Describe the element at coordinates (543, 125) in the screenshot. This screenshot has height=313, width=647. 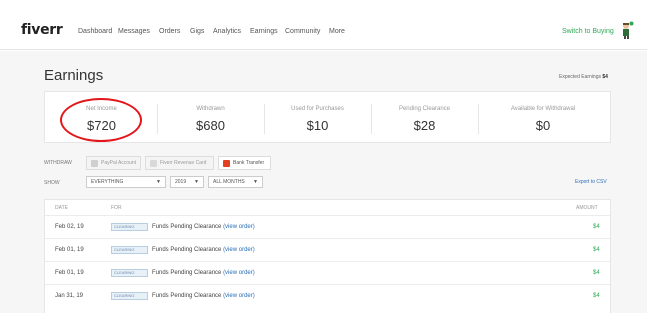
I see `stat-value: $0` at that location.